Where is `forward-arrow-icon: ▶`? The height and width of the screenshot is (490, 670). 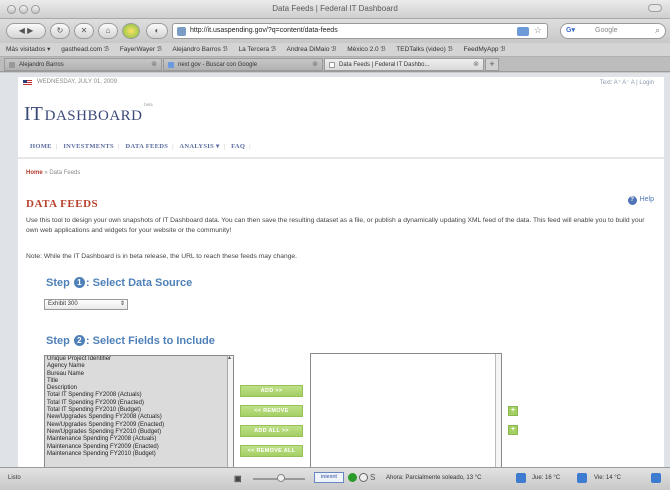
forward-arrow-icon: ▶ is located at coordinates (30, 30).